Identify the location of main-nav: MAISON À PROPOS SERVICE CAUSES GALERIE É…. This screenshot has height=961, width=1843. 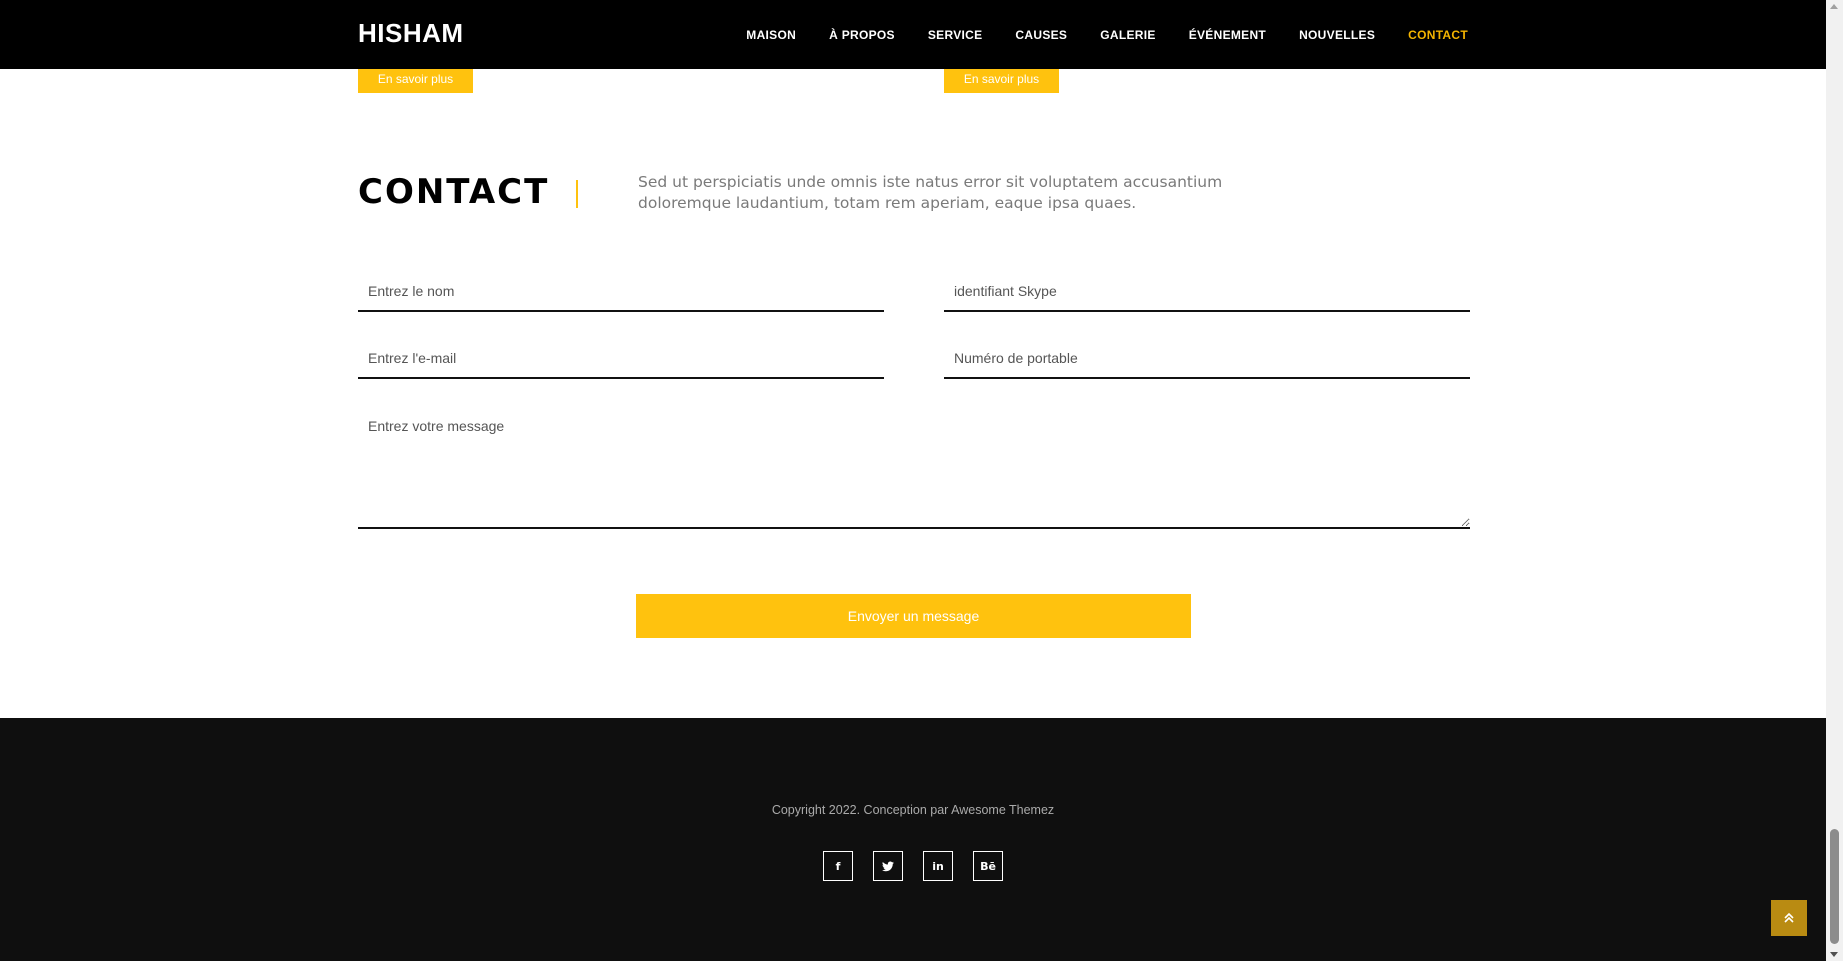
(1090, 34).